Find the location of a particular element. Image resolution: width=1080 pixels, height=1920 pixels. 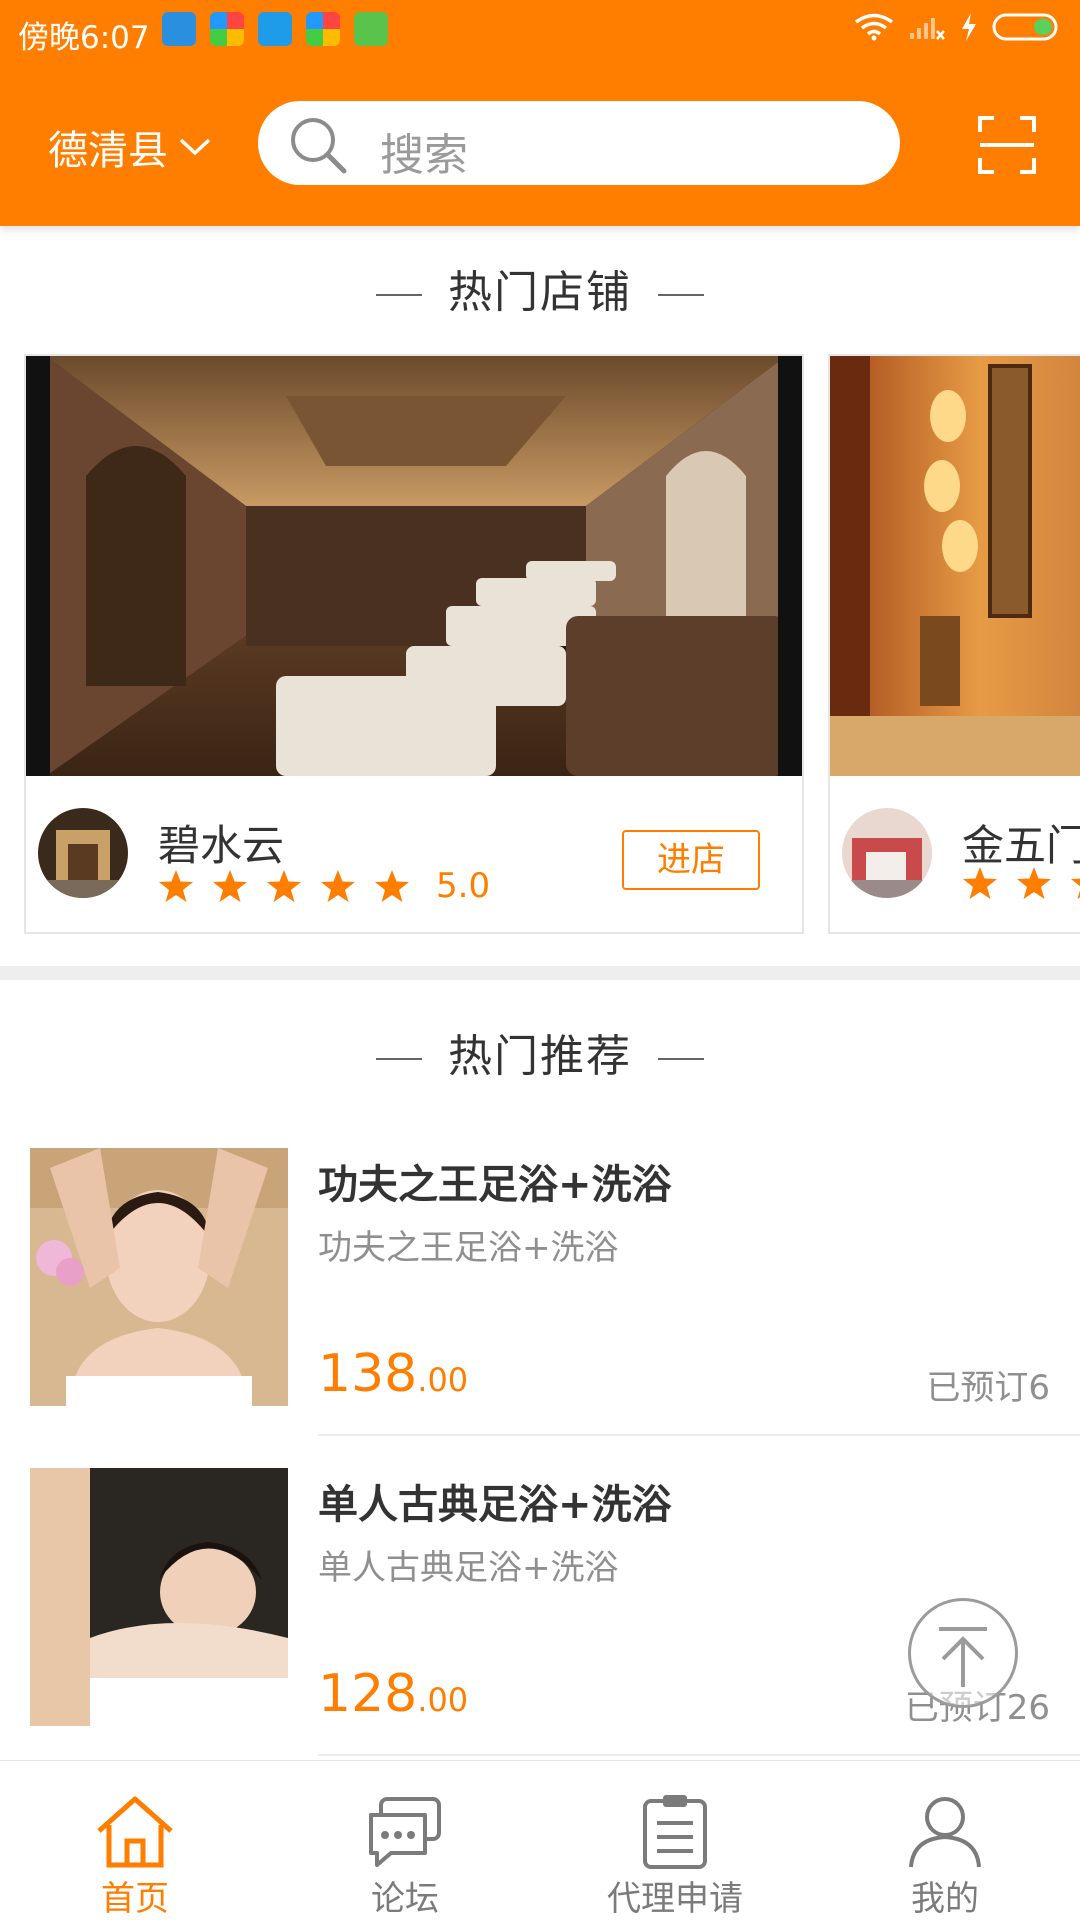

nav-label: 论坛 is located at coordinates (405, 1899).